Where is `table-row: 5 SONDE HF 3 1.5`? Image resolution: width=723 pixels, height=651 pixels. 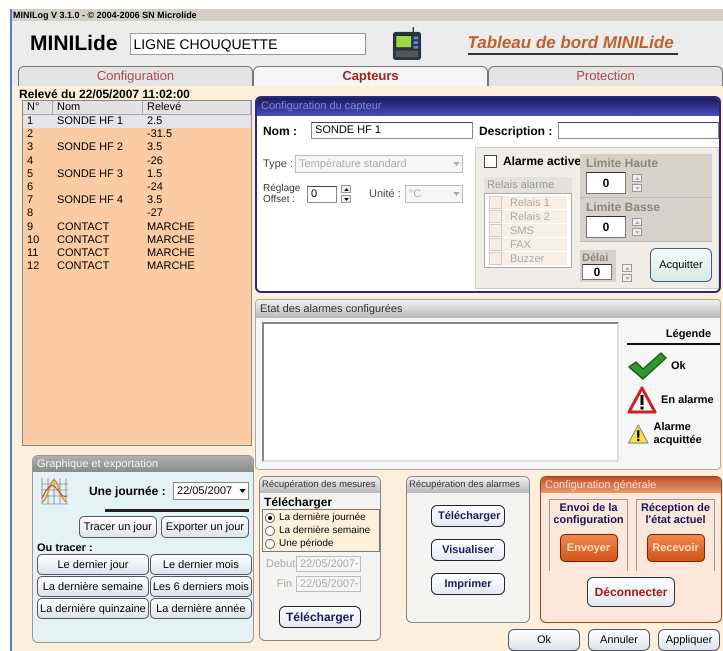 table-row: 5 SONDE HF 3 1.5 is located at coordinates (137, 174).